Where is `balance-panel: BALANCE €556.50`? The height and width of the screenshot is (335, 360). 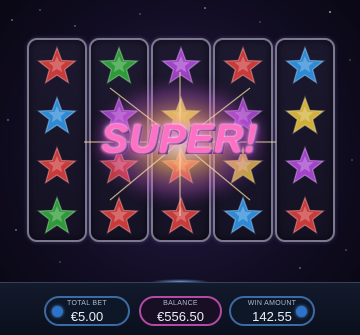 balance-panel: BALANCE €556.50 is located at coordinates (180, 311).